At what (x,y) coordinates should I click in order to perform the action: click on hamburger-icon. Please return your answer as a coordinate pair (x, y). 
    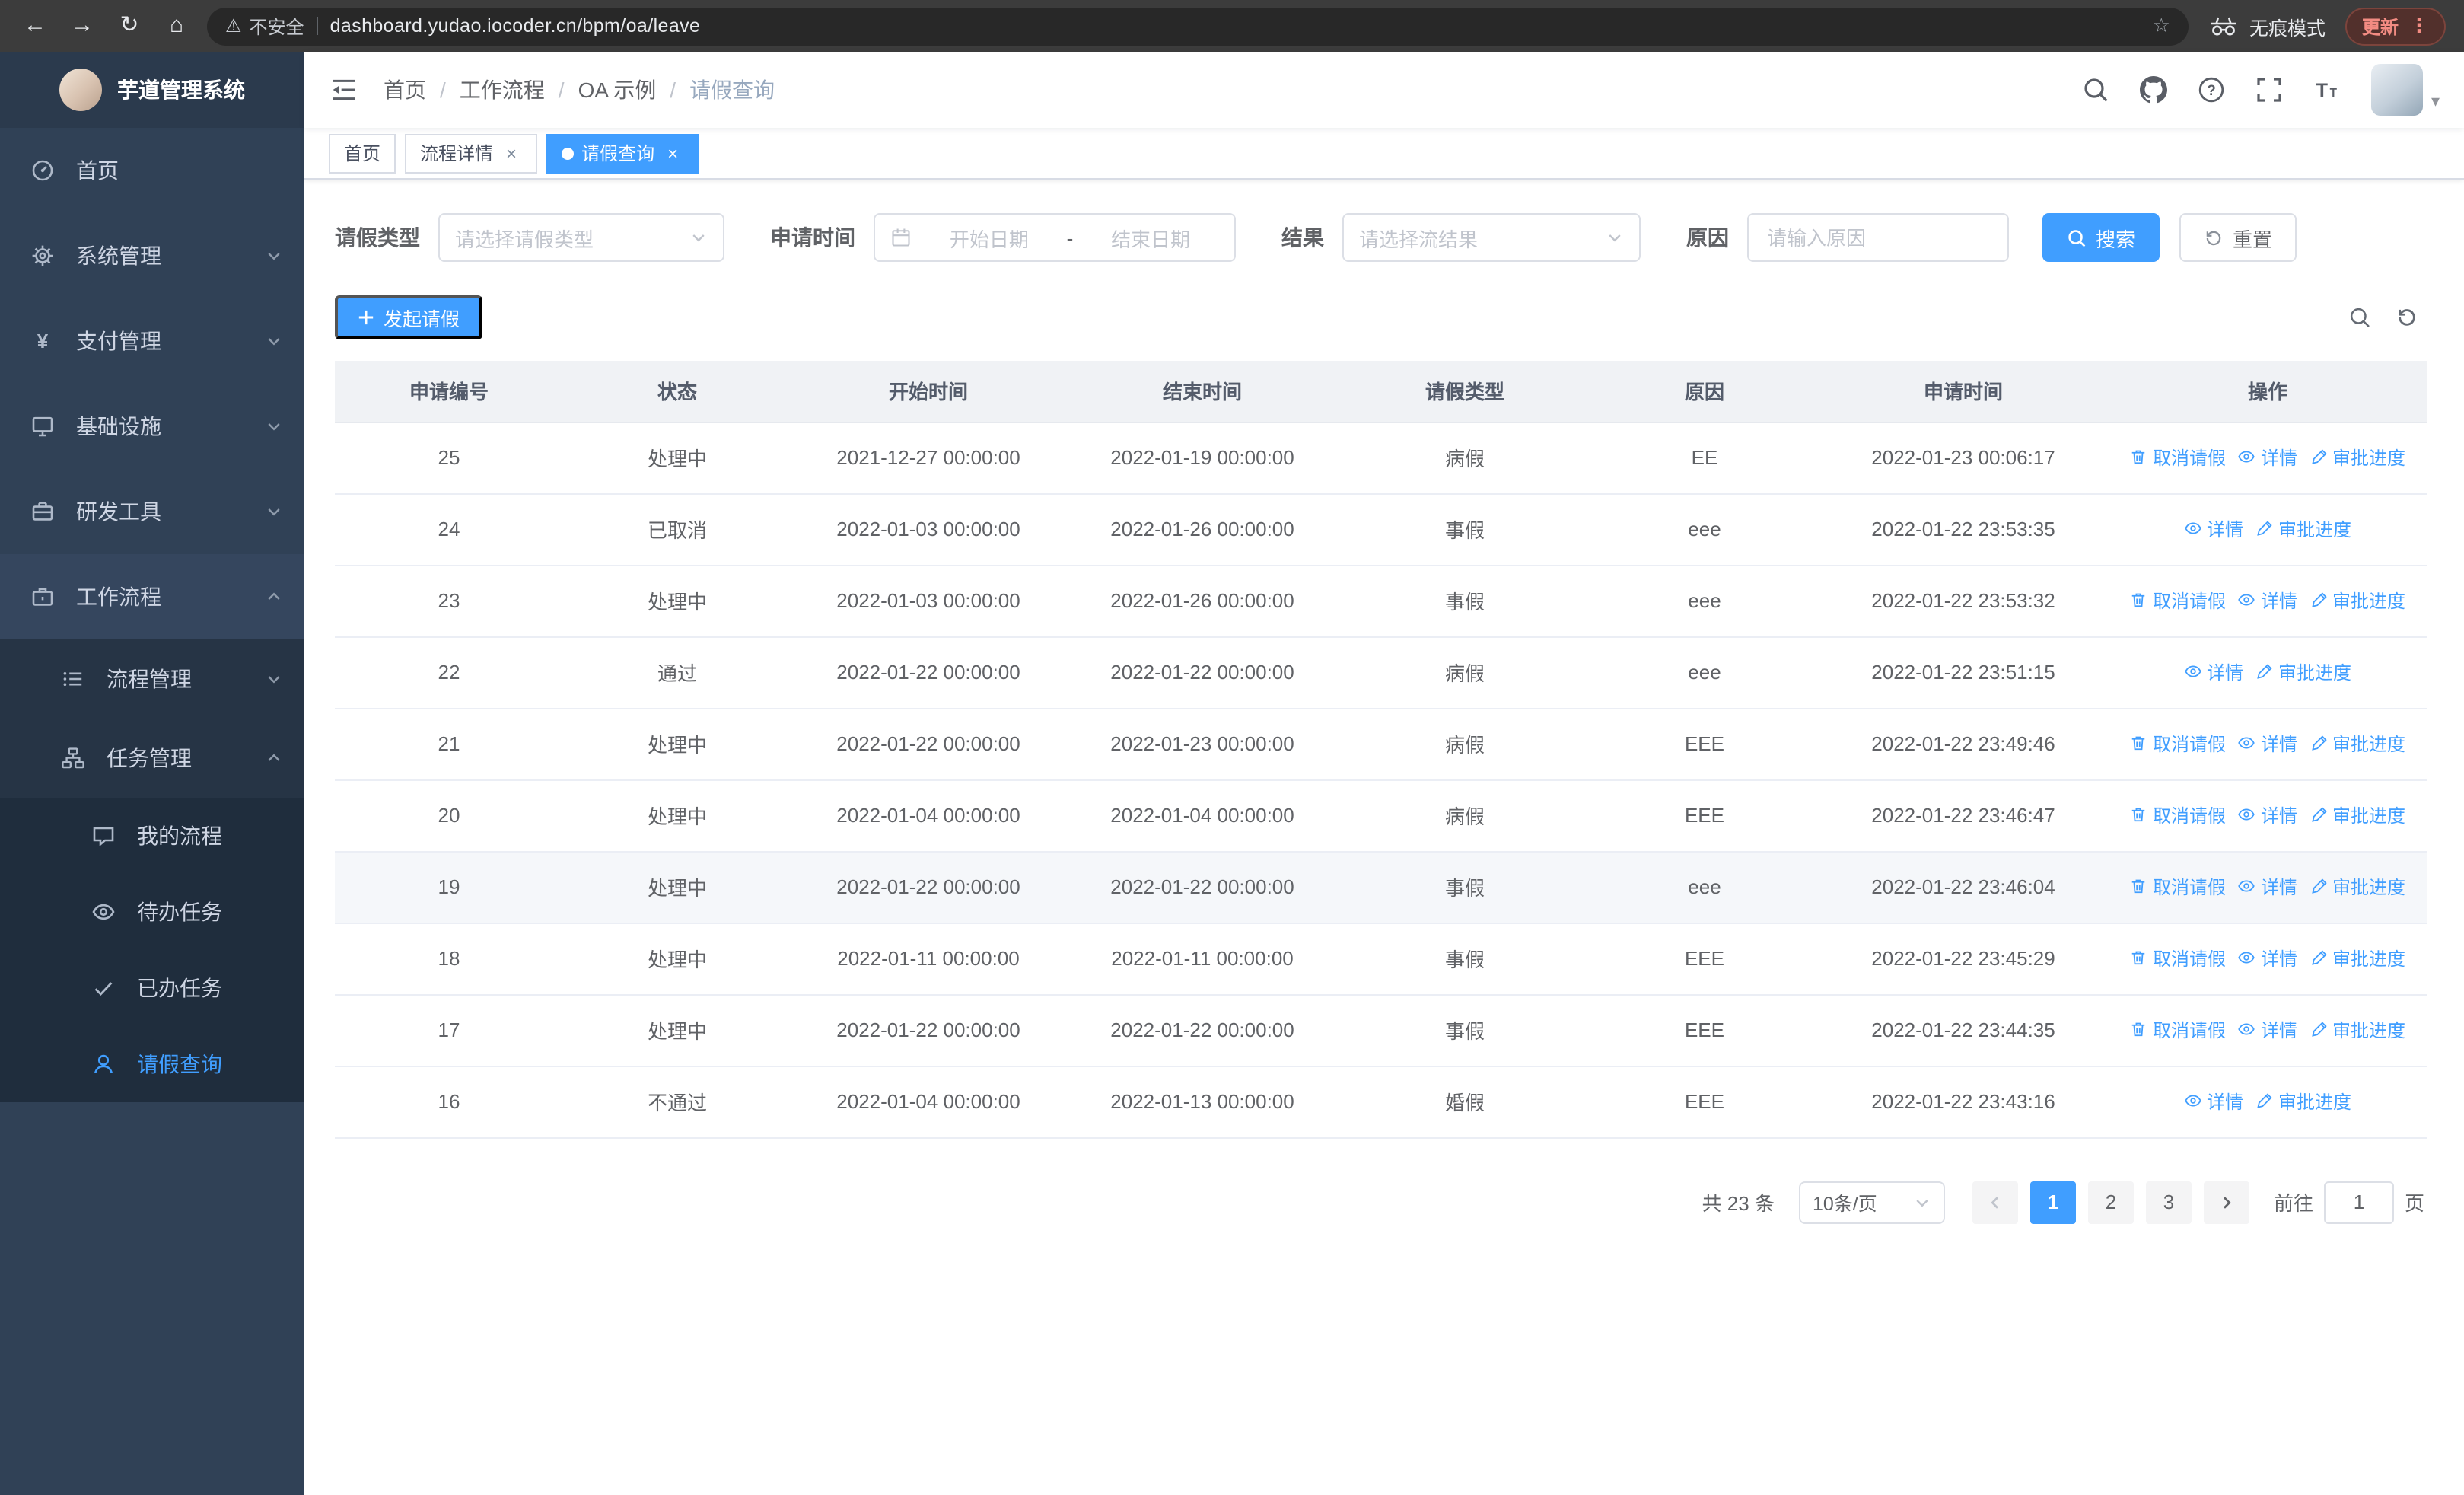
    Looking at the image, I should click on (344, 90).